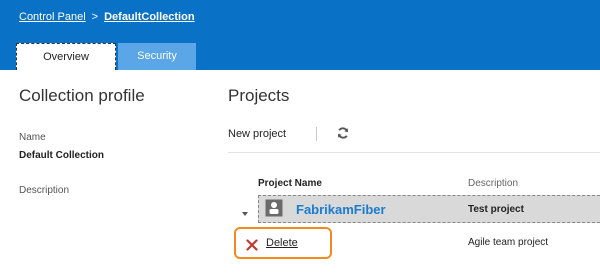 The width and height of the screenshot is (600, 274). What do you see at coordinates (245, 210) in the screenshot?
I see `collapse-triangle-icon` at bounding box center [245, 210].